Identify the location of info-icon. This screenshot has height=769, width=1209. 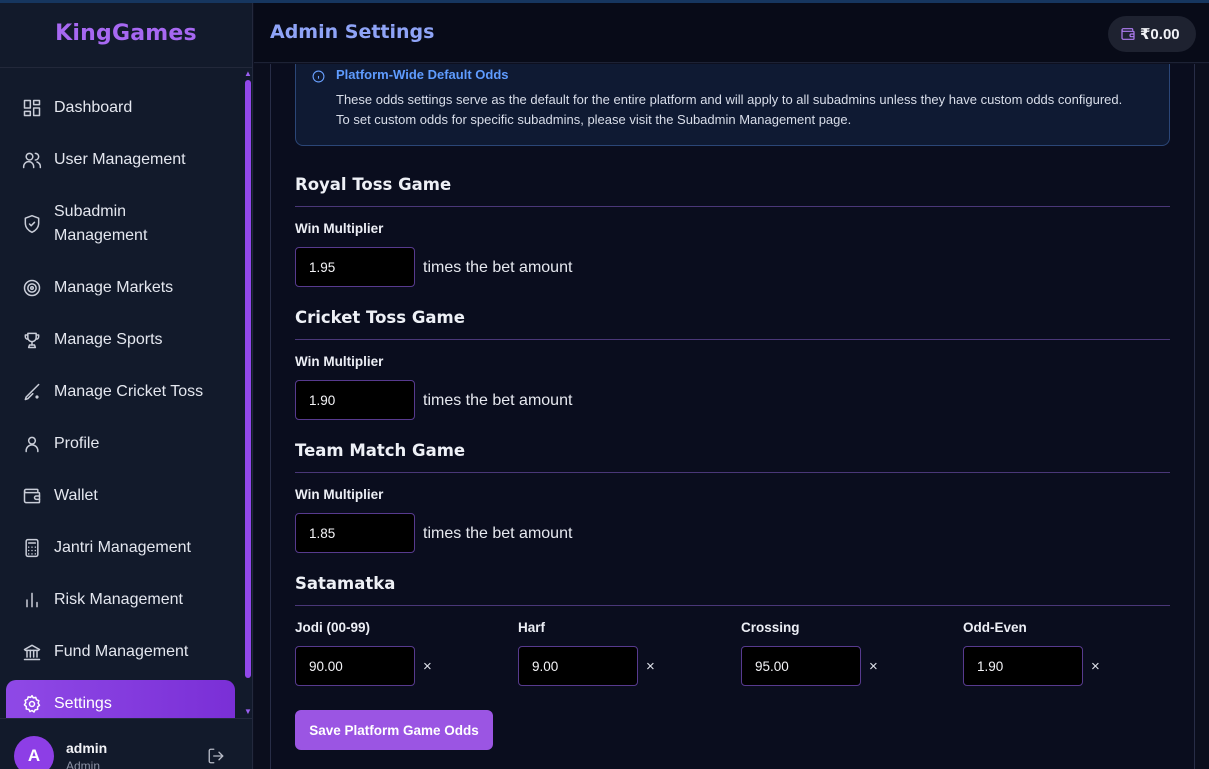
(318, 76).